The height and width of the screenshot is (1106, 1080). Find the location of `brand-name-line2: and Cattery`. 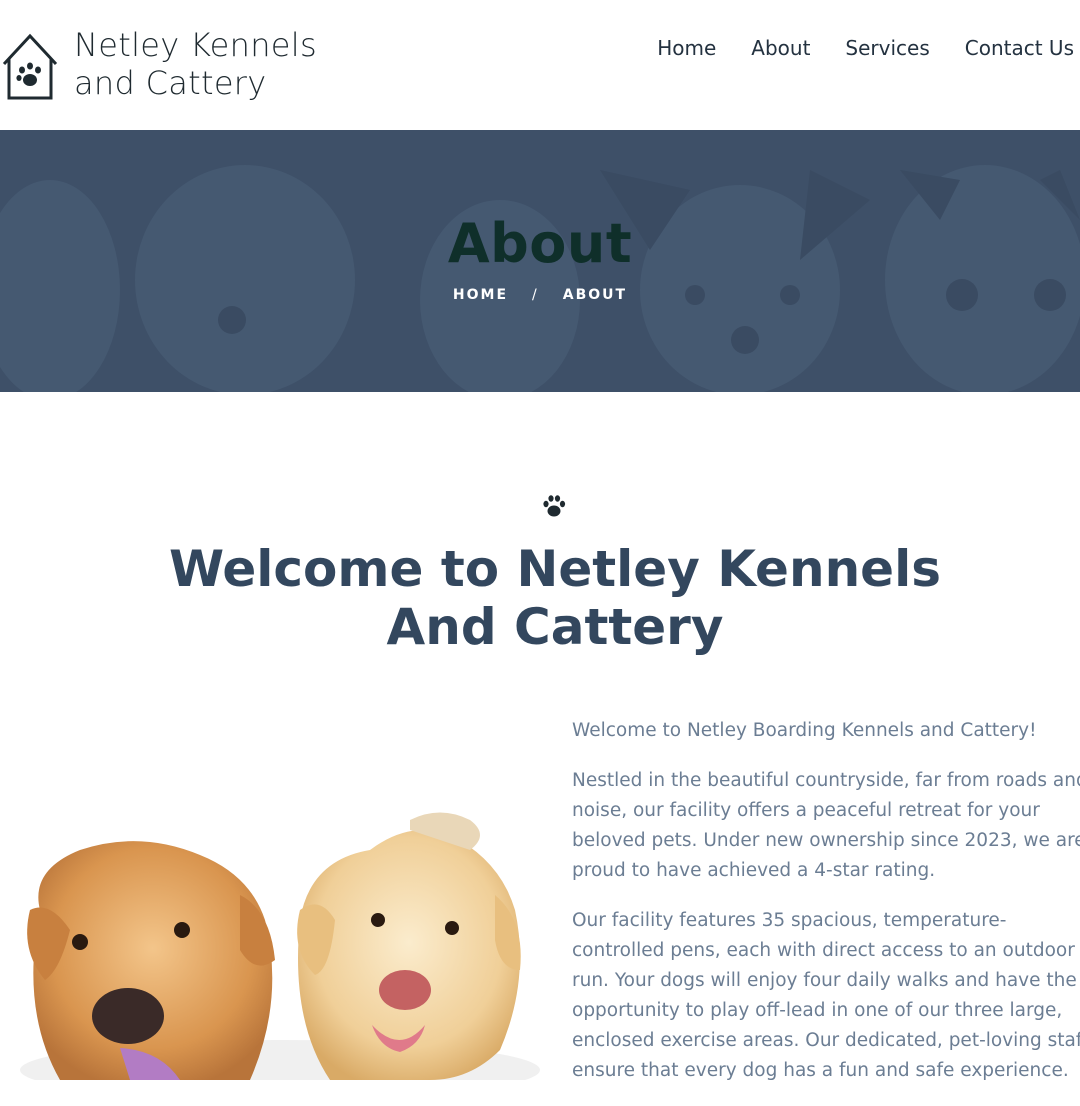

brand-name-line2: and Cattery is located at coordinates (170, 83).